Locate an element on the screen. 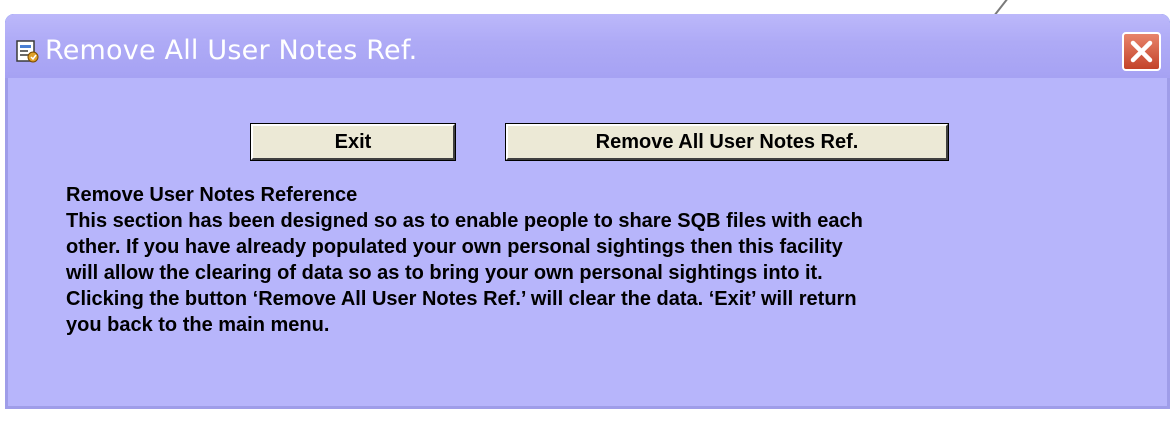 The height and width of the screenshot is (423, 1170). close-button is located at coordinates (1141, 51).